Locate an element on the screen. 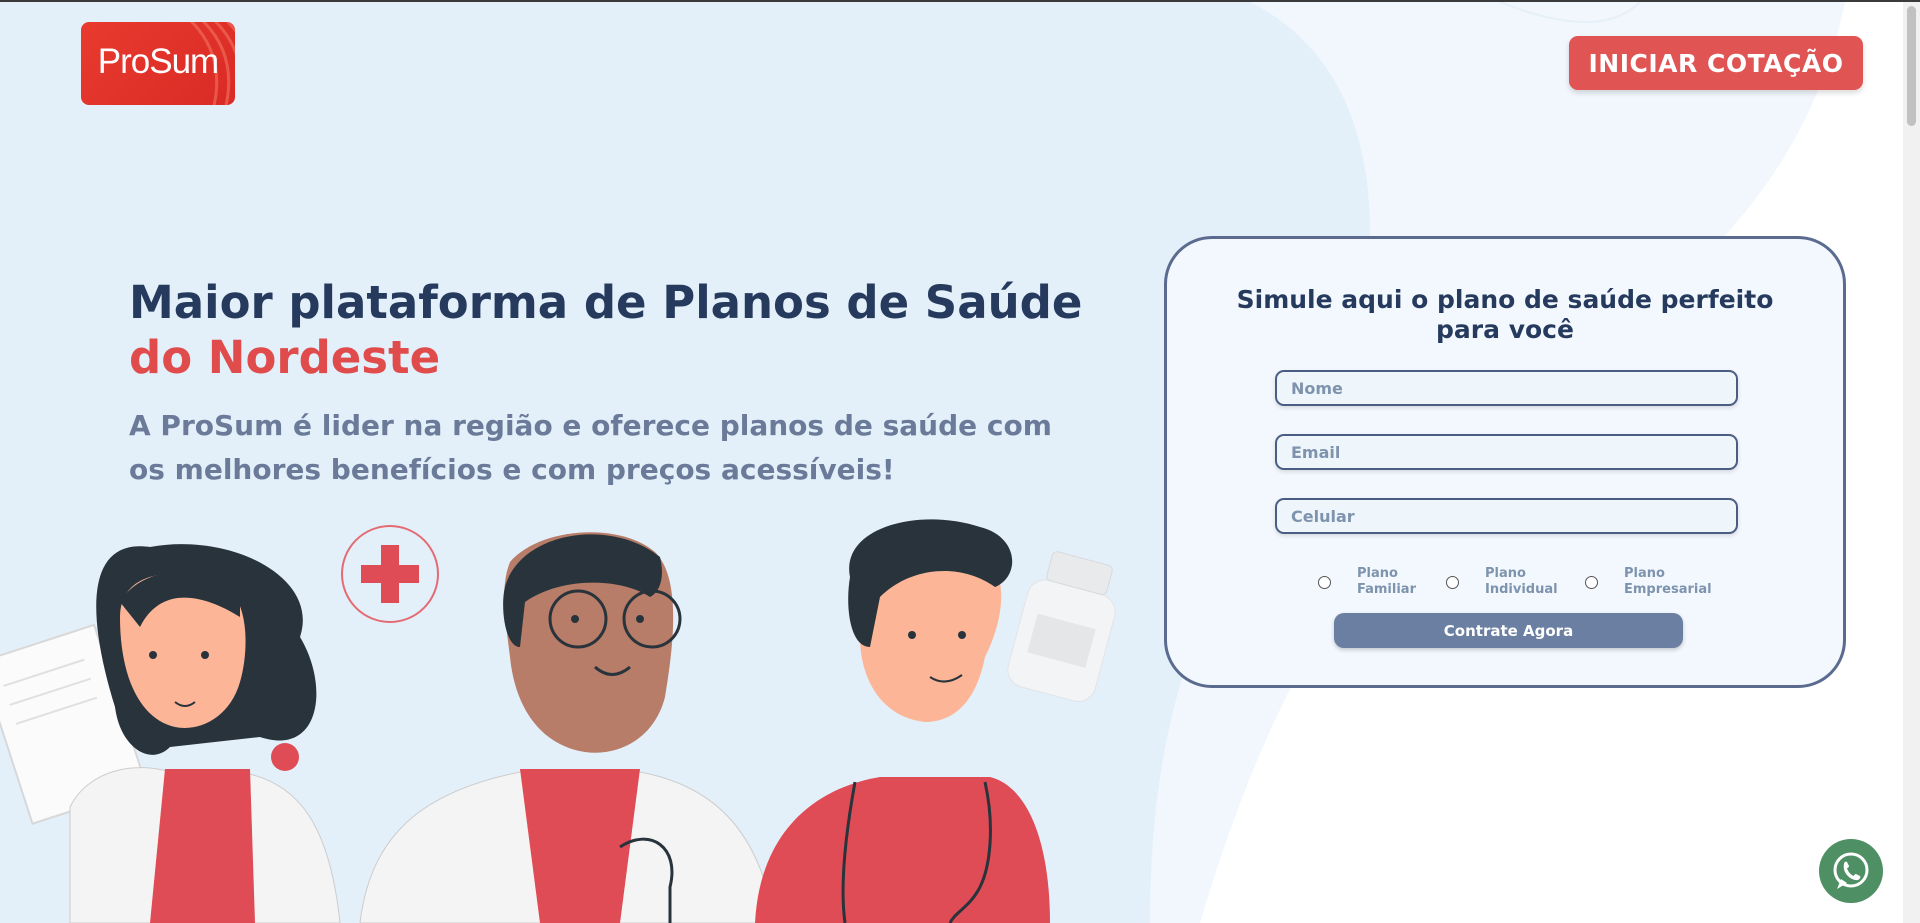  submit-button: Contrate Agora is located at coordinates (1508, 630).